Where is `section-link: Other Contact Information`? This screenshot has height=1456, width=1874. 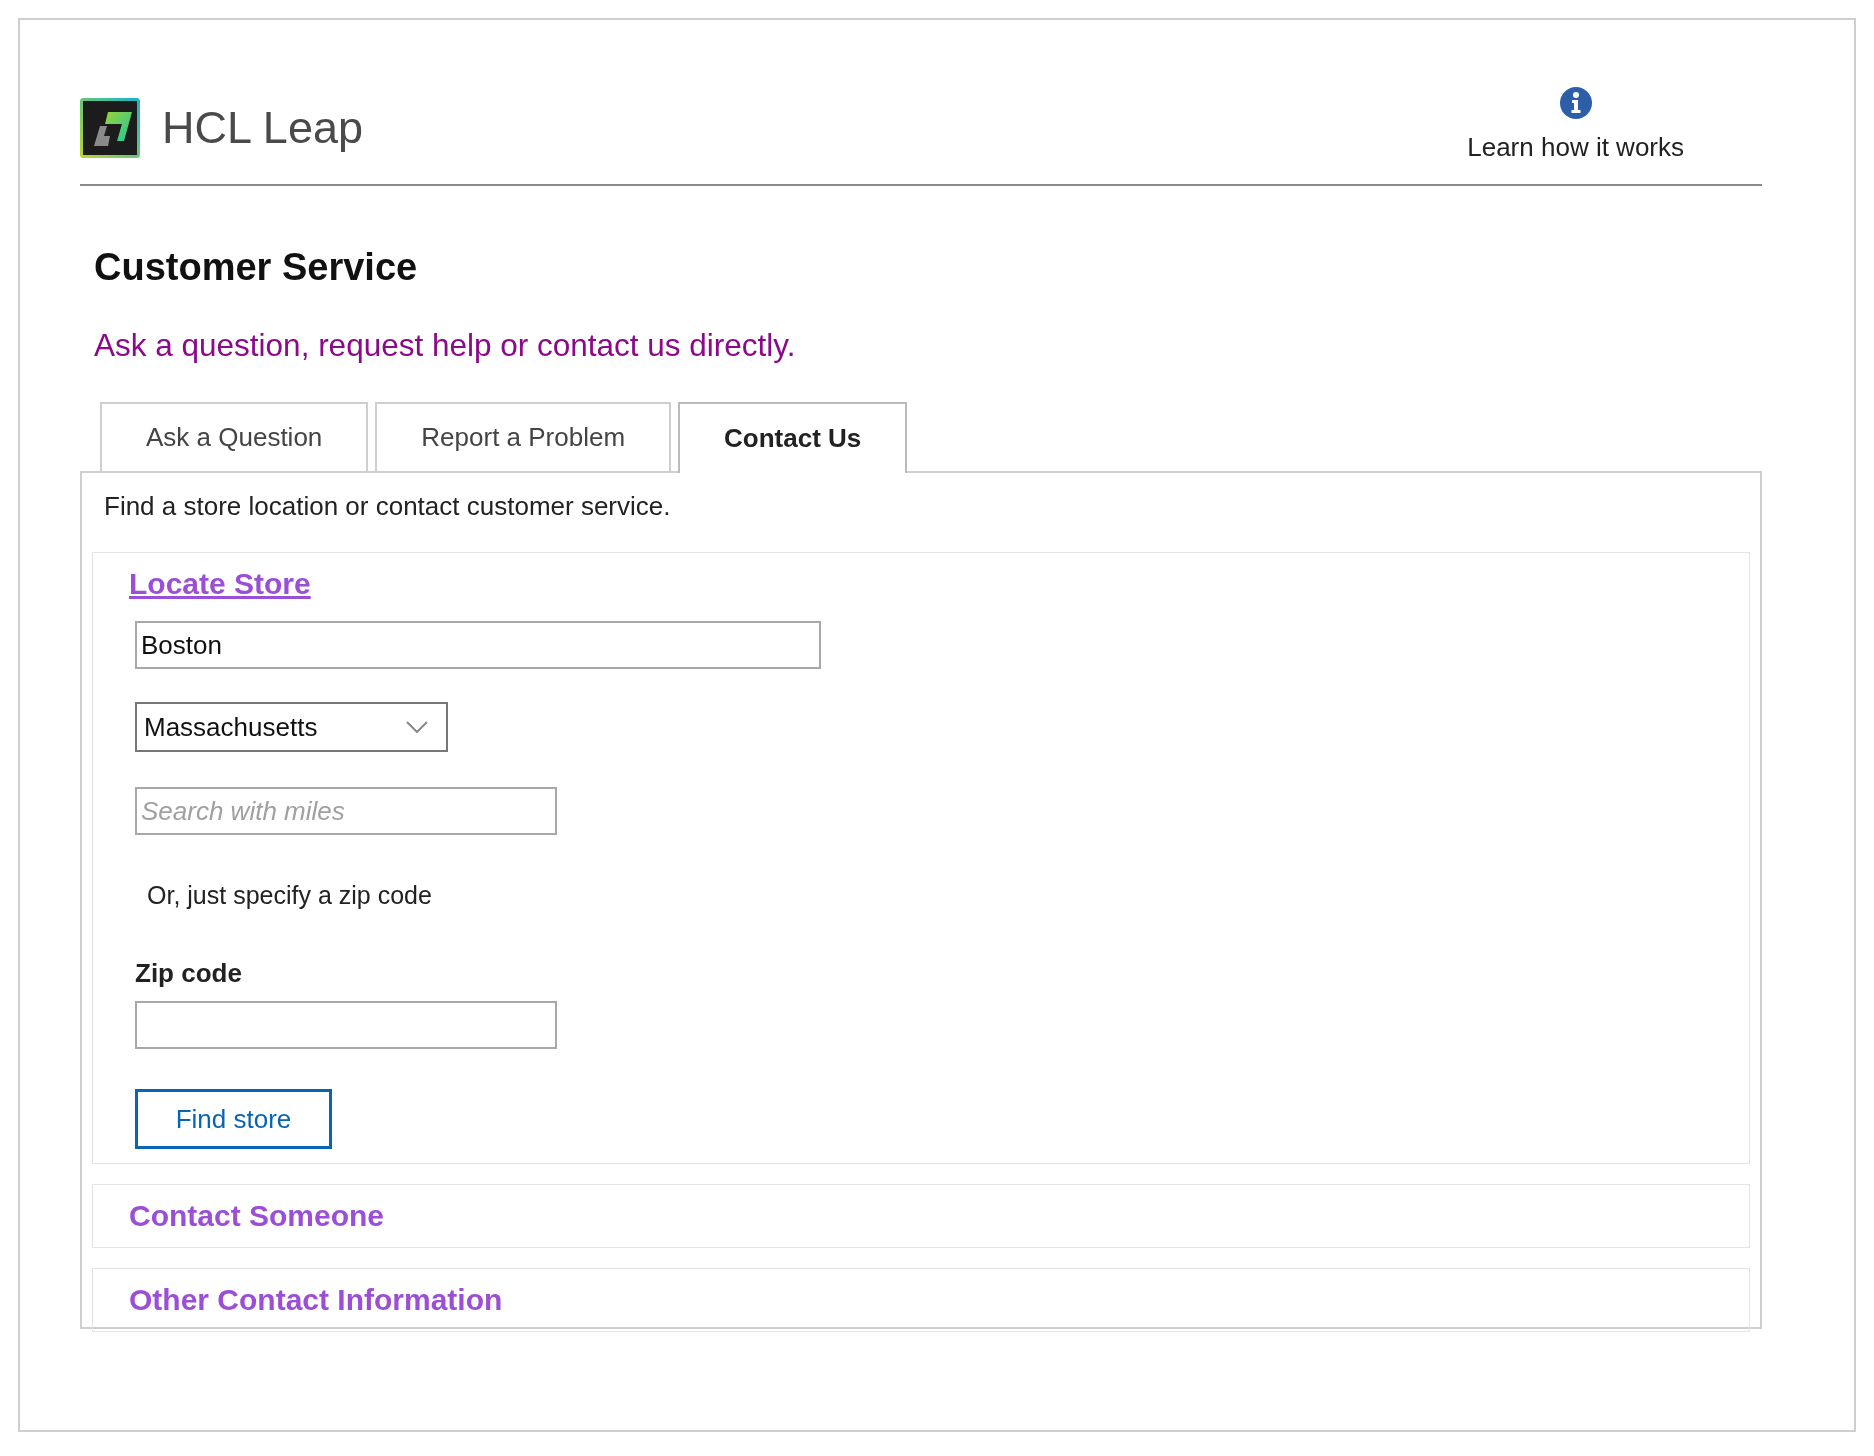 section-link: Other Contact Information is located at coordinates (316, 1300).